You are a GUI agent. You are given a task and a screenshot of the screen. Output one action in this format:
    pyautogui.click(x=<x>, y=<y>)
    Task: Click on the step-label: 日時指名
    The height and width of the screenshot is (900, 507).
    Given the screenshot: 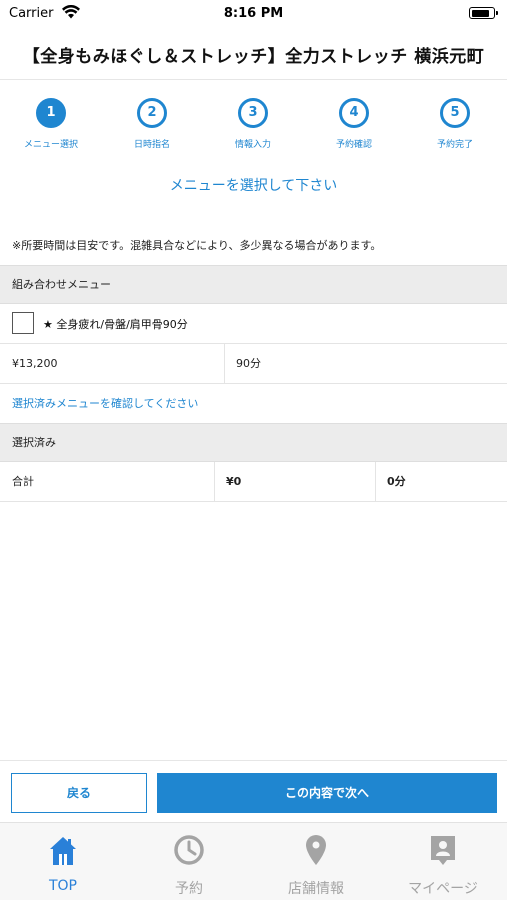 What is the action you would take?
    pyautogui.click(x=151, y=145)
    